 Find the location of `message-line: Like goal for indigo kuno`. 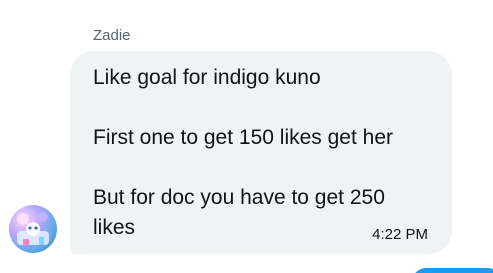

message-line: Like goal for indigo kuno is located at coordinates (207, 77).